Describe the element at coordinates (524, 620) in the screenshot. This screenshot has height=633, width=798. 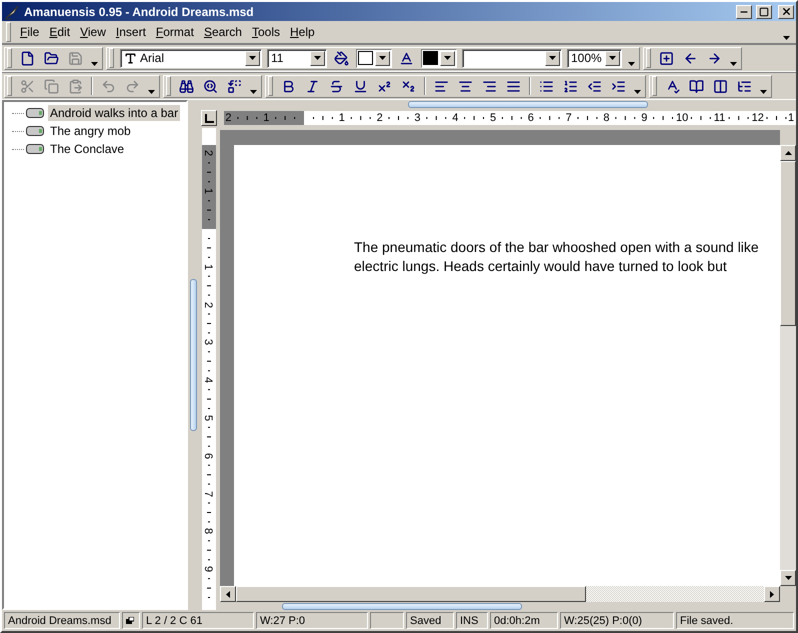
I see `status-panel: 0d:0h:2m` at that location.